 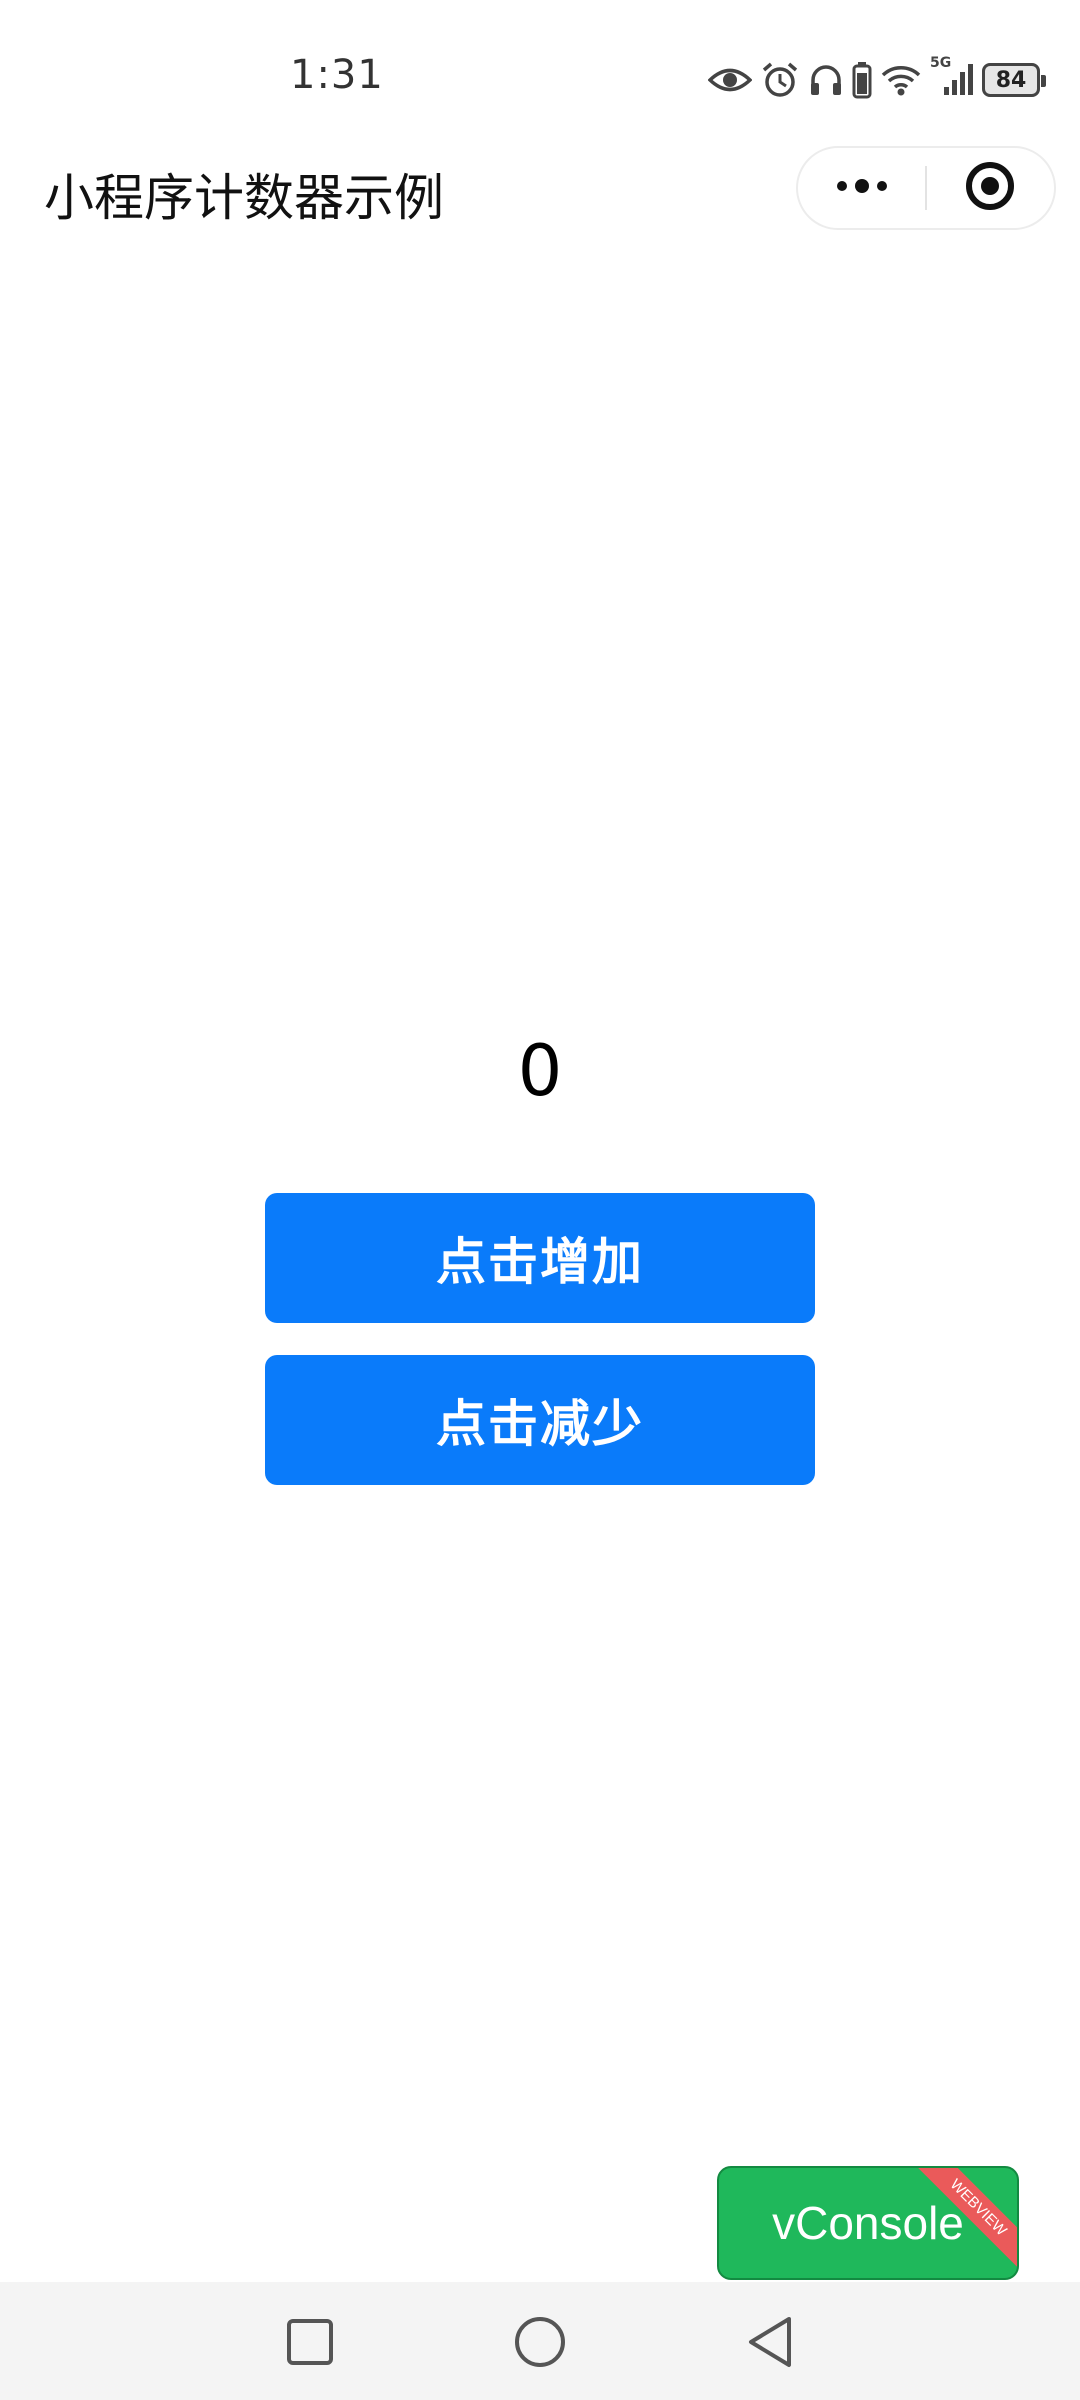 I want to click on status-time: 1:31, so click(x=337, y=75).